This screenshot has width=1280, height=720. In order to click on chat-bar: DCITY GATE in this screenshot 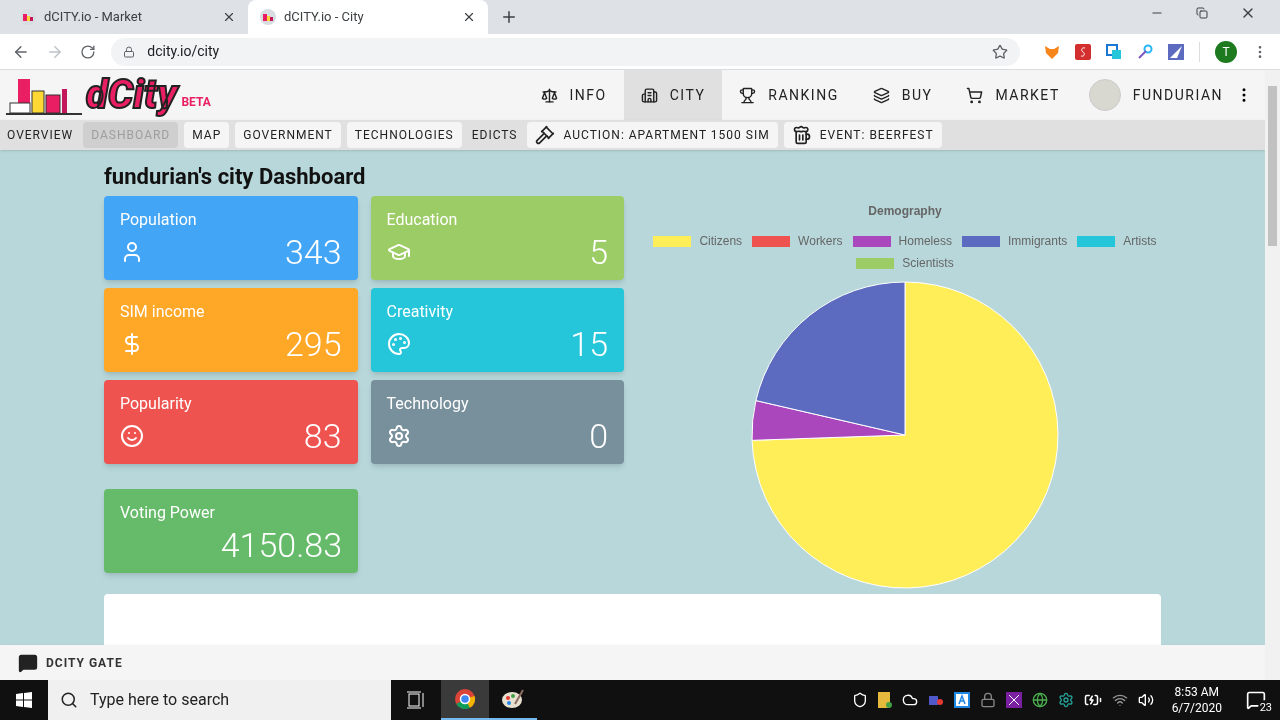, I will do `click(632, 662)`.